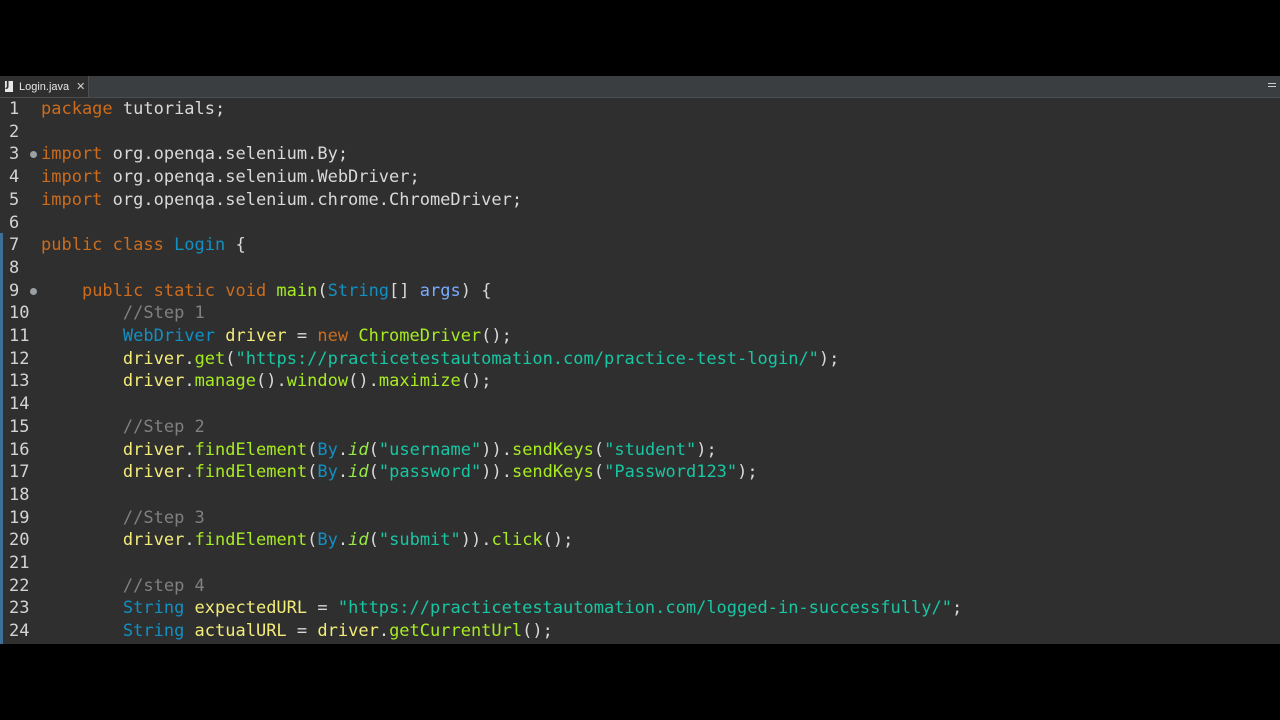 The height and width of the screenshot is (720, 1280). Describe the element at coordinates (14, 199) in the screenshot. I see `line-number: 5` at that location.